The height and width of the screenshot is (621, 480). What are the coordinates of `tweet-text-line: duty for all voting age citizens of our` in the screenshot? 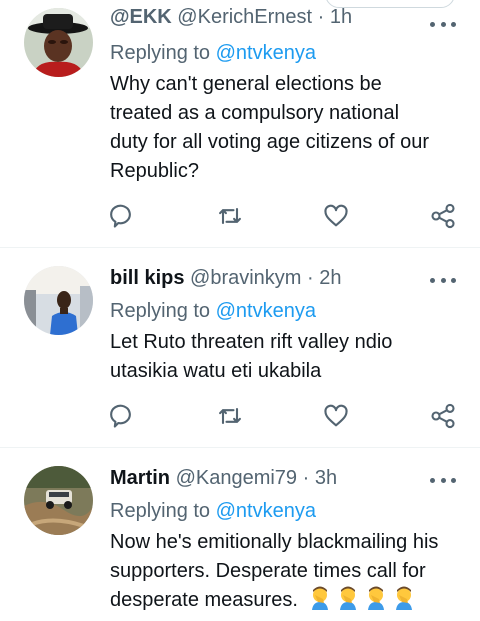 It's located at (270, 142).